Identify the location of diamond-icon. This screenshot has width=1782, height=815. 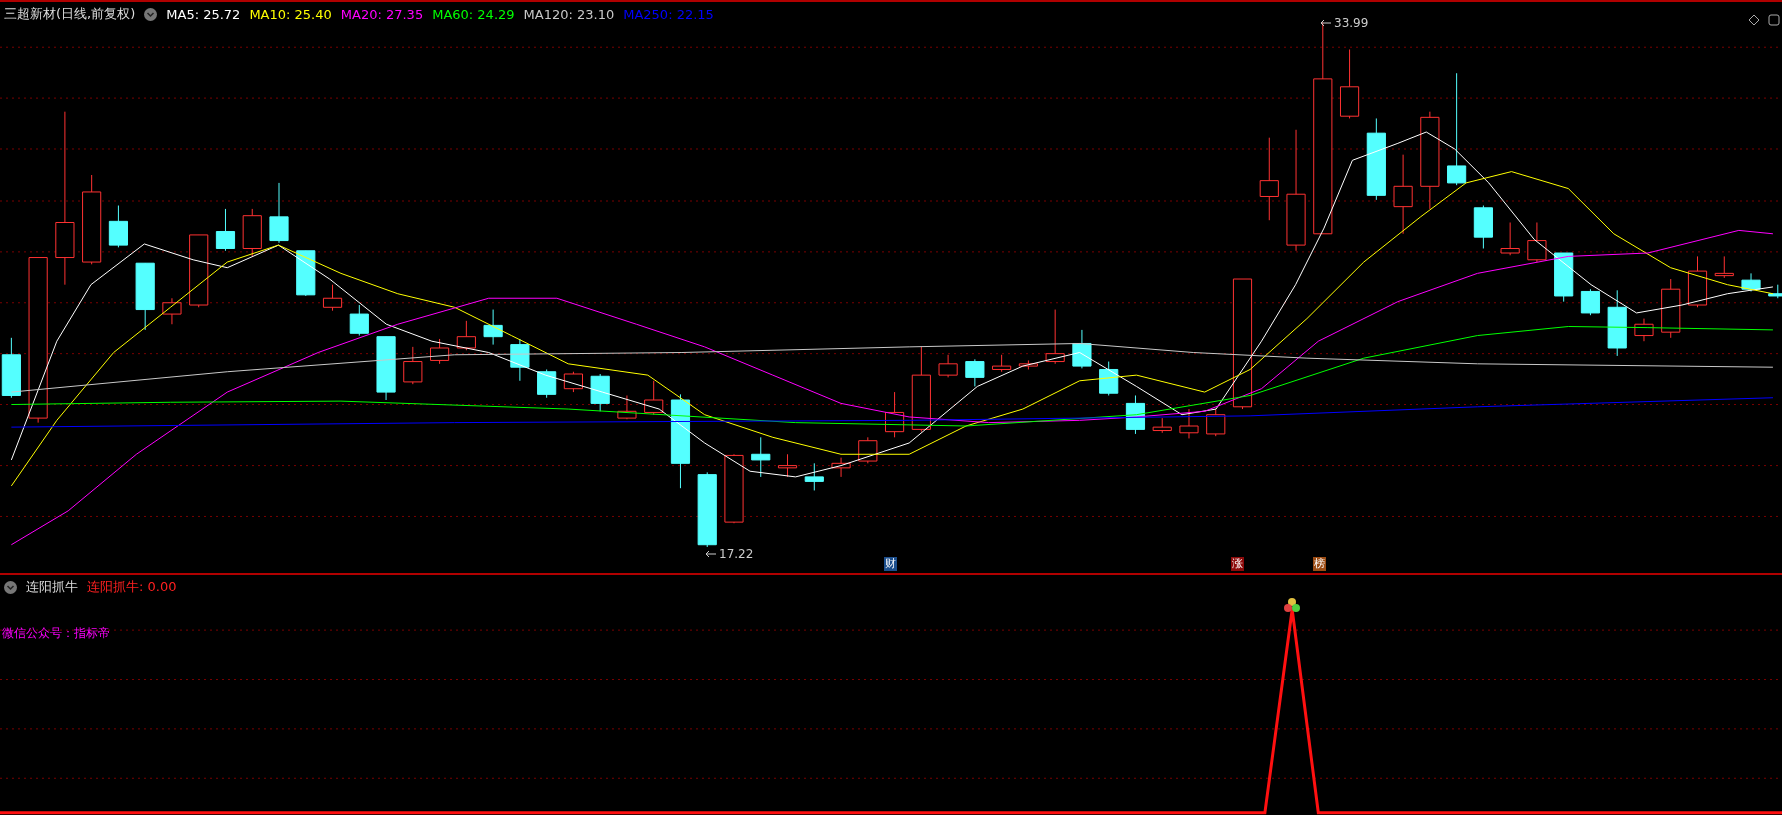
(1754, 20).